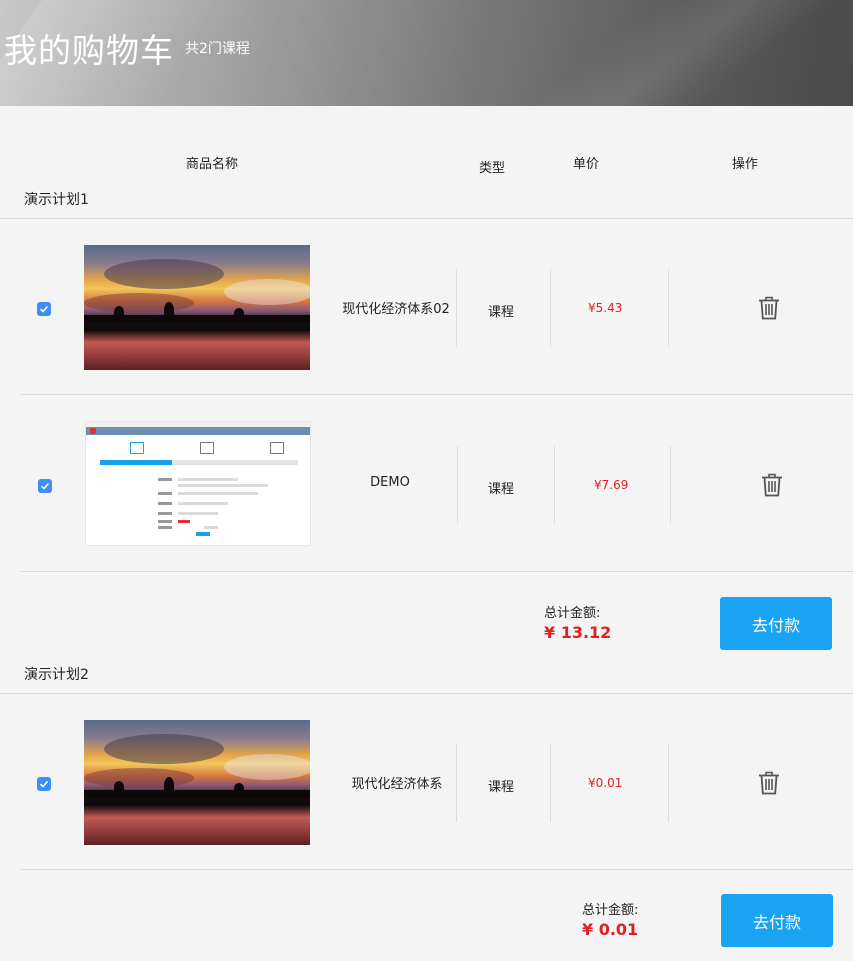  Describe the element at coordinates (605, 308) in the screenshot. I see `item-price: ¥5.43` at that location.